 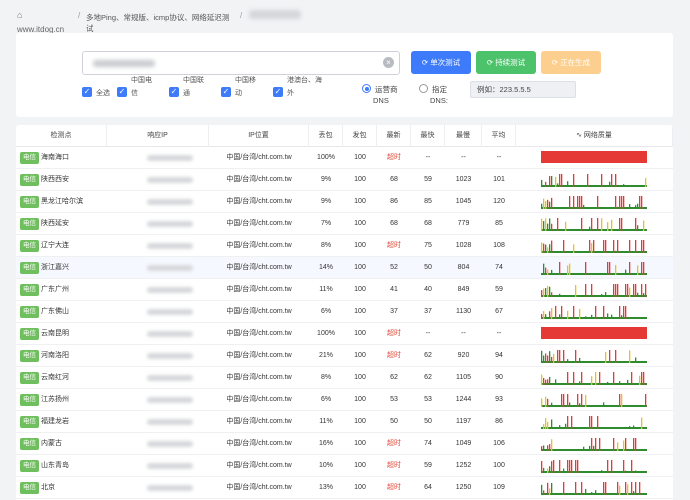 I want to click on column-header: 最快, so click(x=428, y=136).